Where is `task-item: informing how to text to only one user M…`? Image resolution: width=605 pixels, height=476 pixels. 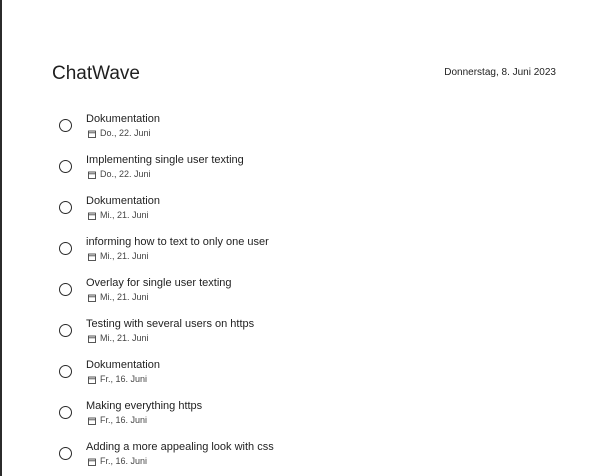
task-item: informing how to text to only one user M… is located at coordinates (303, 253).